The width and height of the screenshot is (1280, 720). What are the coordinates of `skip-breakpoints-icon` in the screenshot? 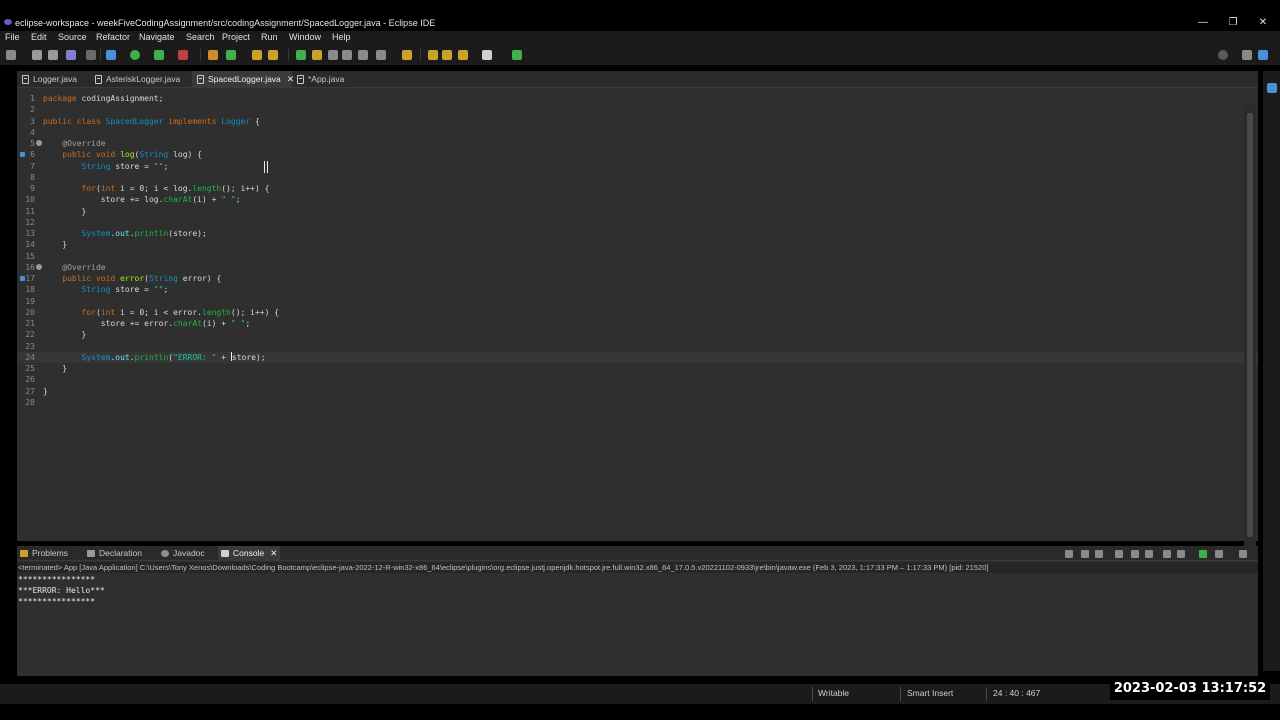 It's located at (91, 55).